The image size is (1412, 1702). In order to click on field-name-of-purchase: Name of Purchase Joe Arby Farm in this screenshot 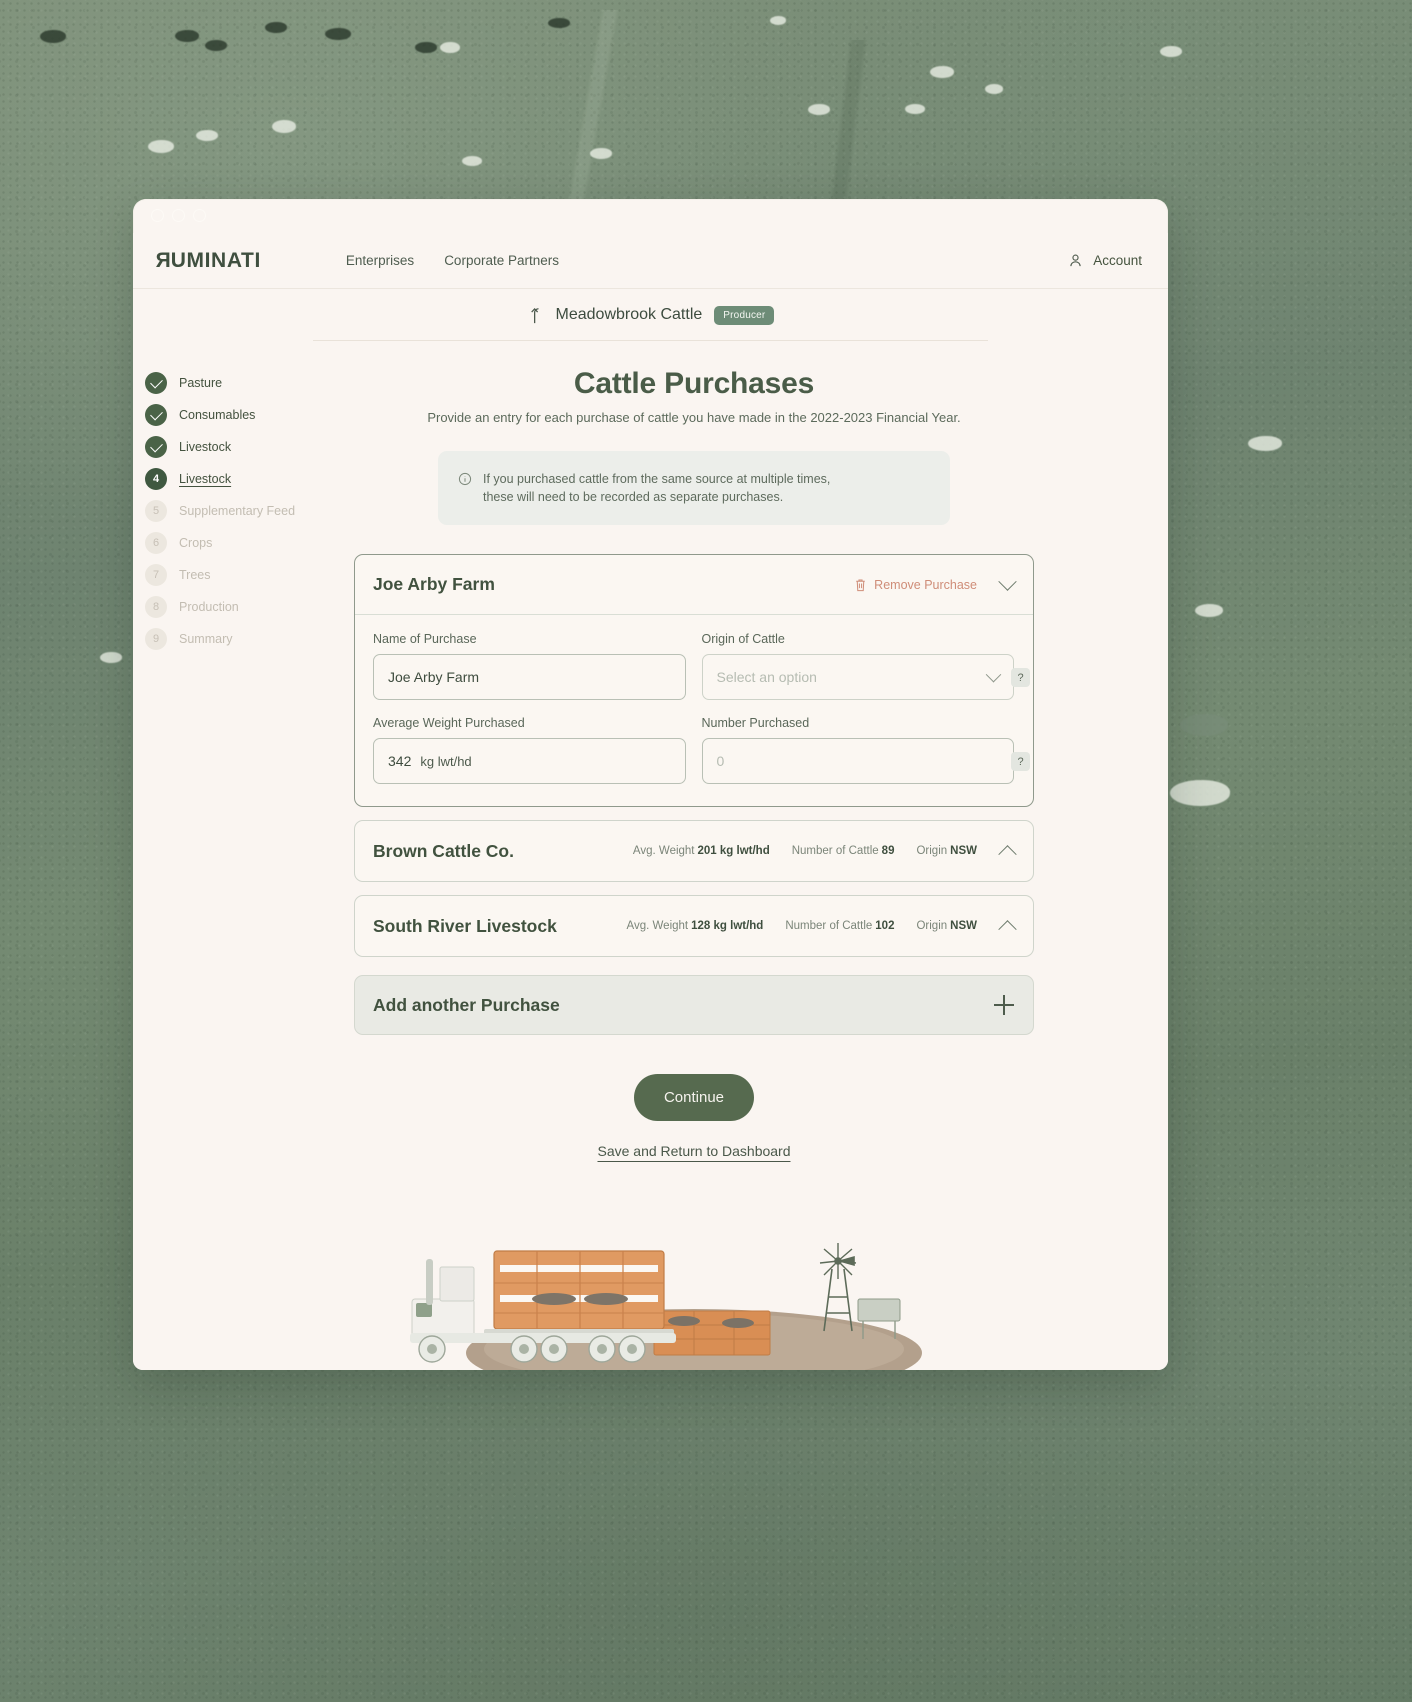, I will do `click(529, 666)`.